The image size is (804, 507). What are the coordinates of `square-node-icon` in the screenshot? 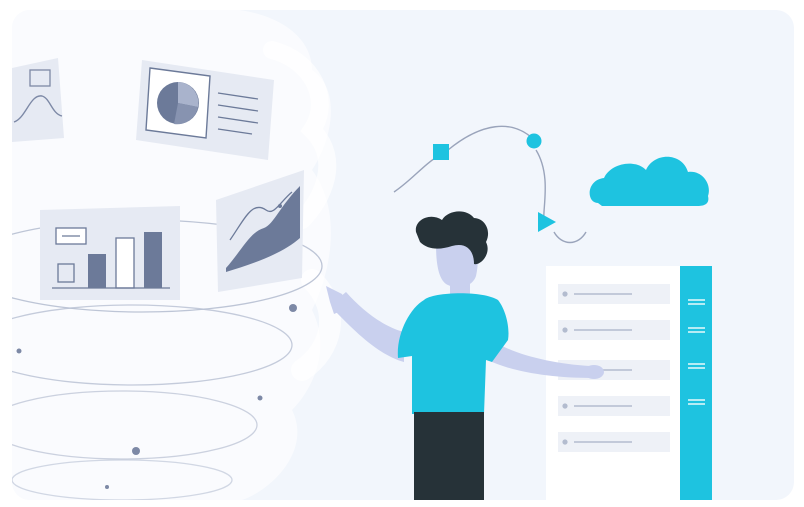 It's located at (441, 152).